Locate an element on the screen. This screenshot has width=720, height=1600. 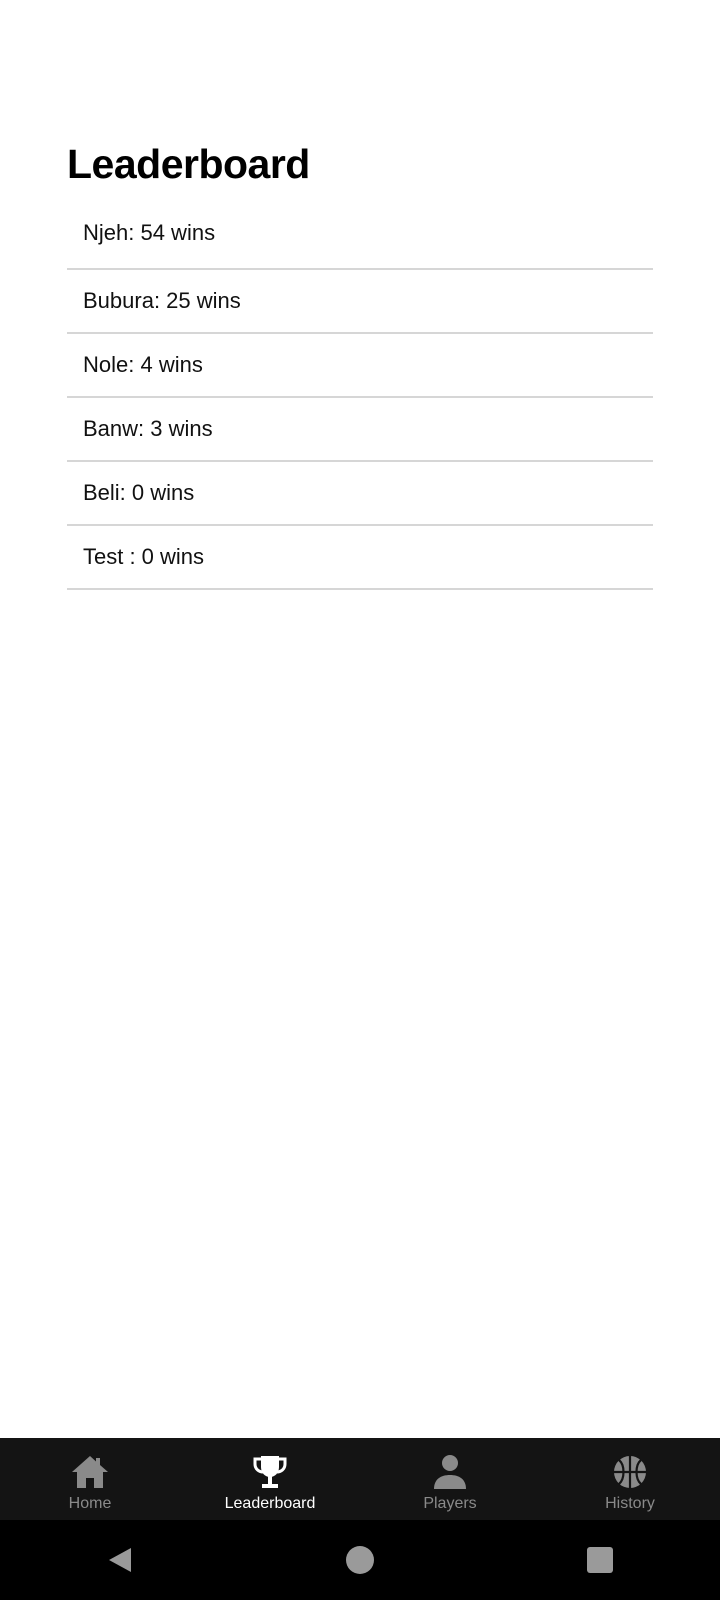
nav-tab-leaderboard: Leaderboard is located at coordinates (270, 1479).